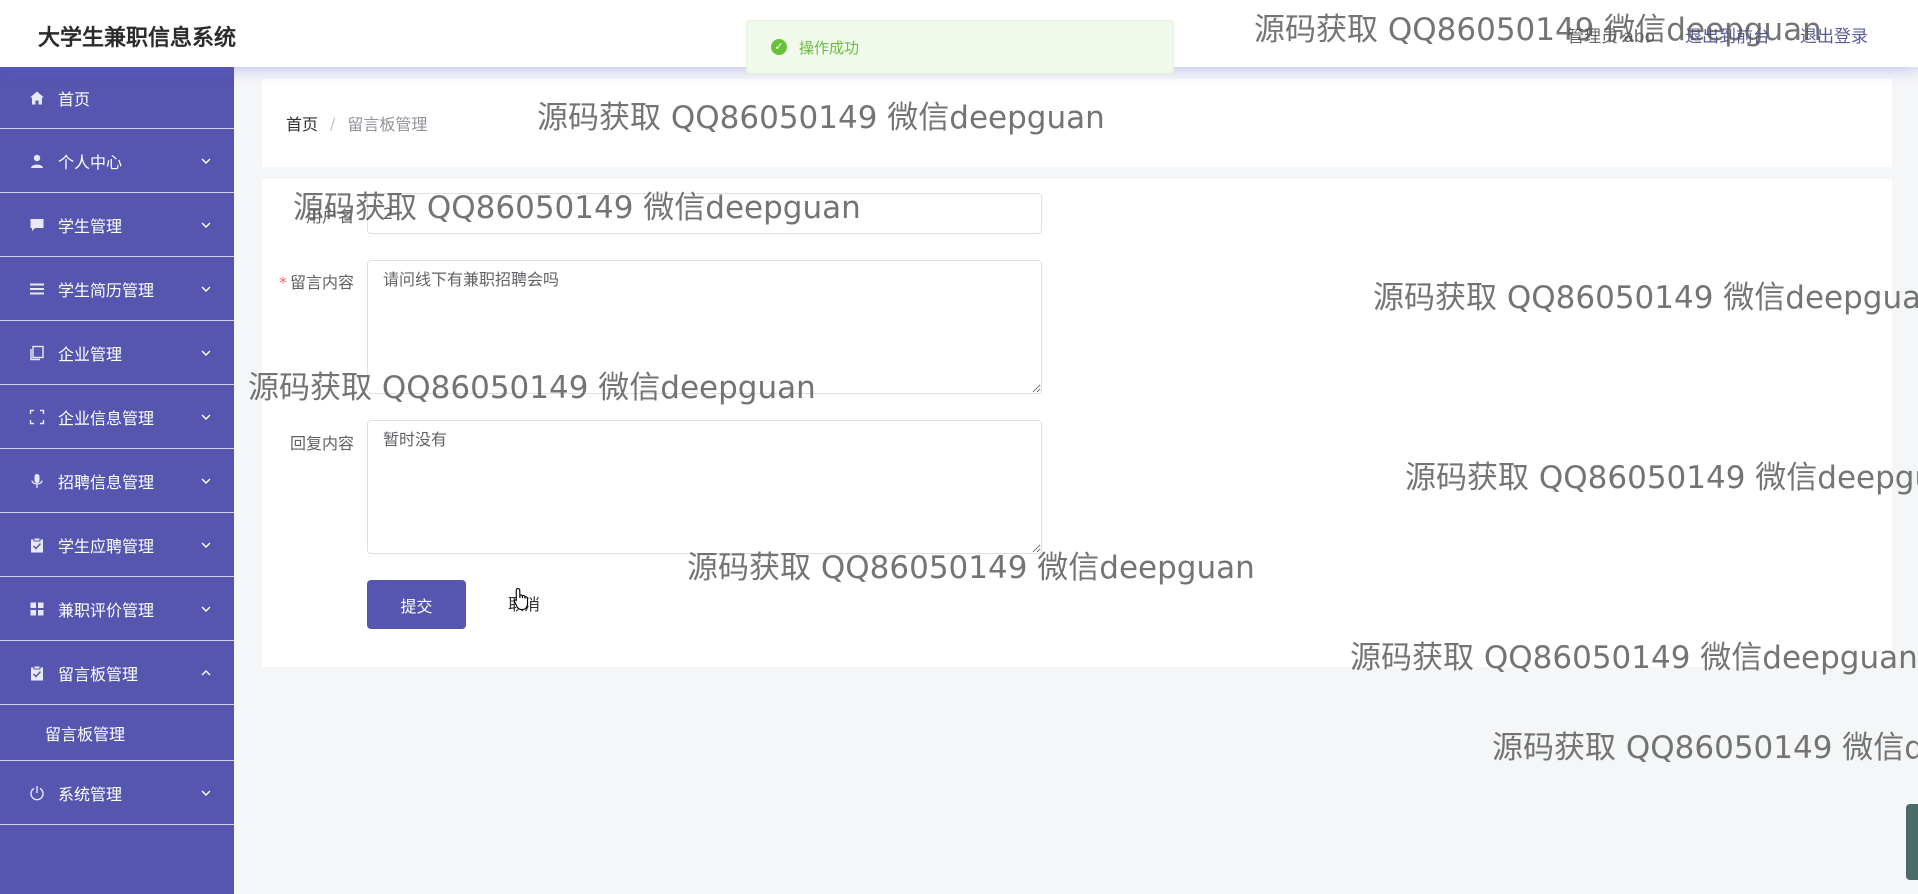 This screenshot has width=1918, height=894. I want to click on reply-content-label: 回复内容, so click(321, 443).